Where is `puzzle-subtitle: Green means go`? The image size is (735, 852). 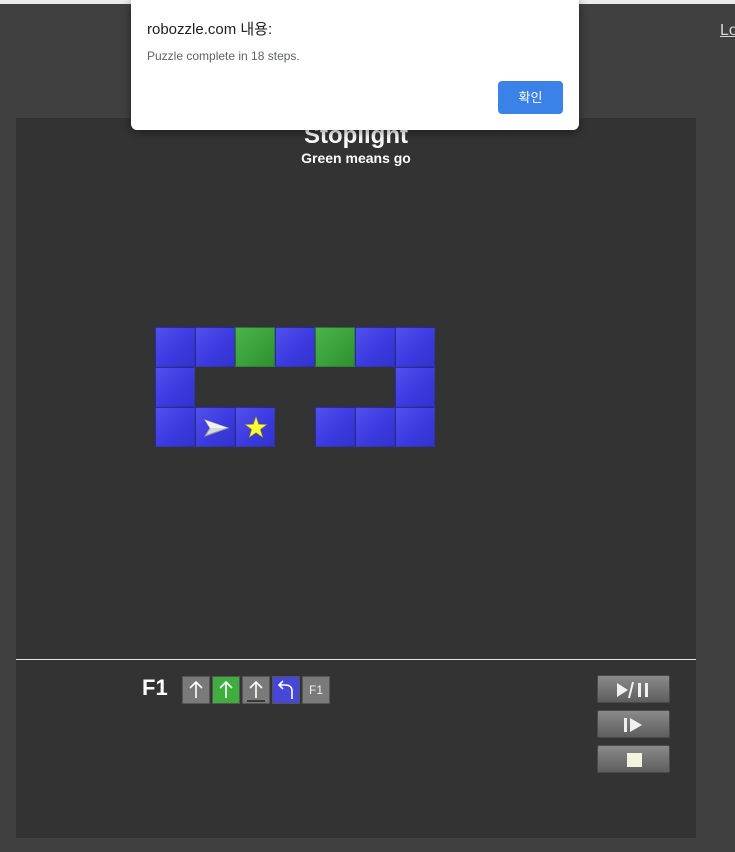 puzzle-subtitle: Green means go is located at coordinates (356, 158).